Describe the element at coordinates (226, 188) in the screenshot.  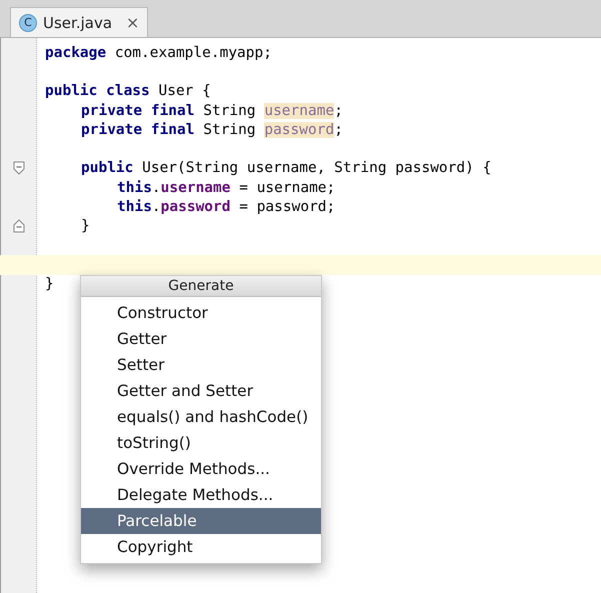
I see `code-line: this.username = username;` at that location.